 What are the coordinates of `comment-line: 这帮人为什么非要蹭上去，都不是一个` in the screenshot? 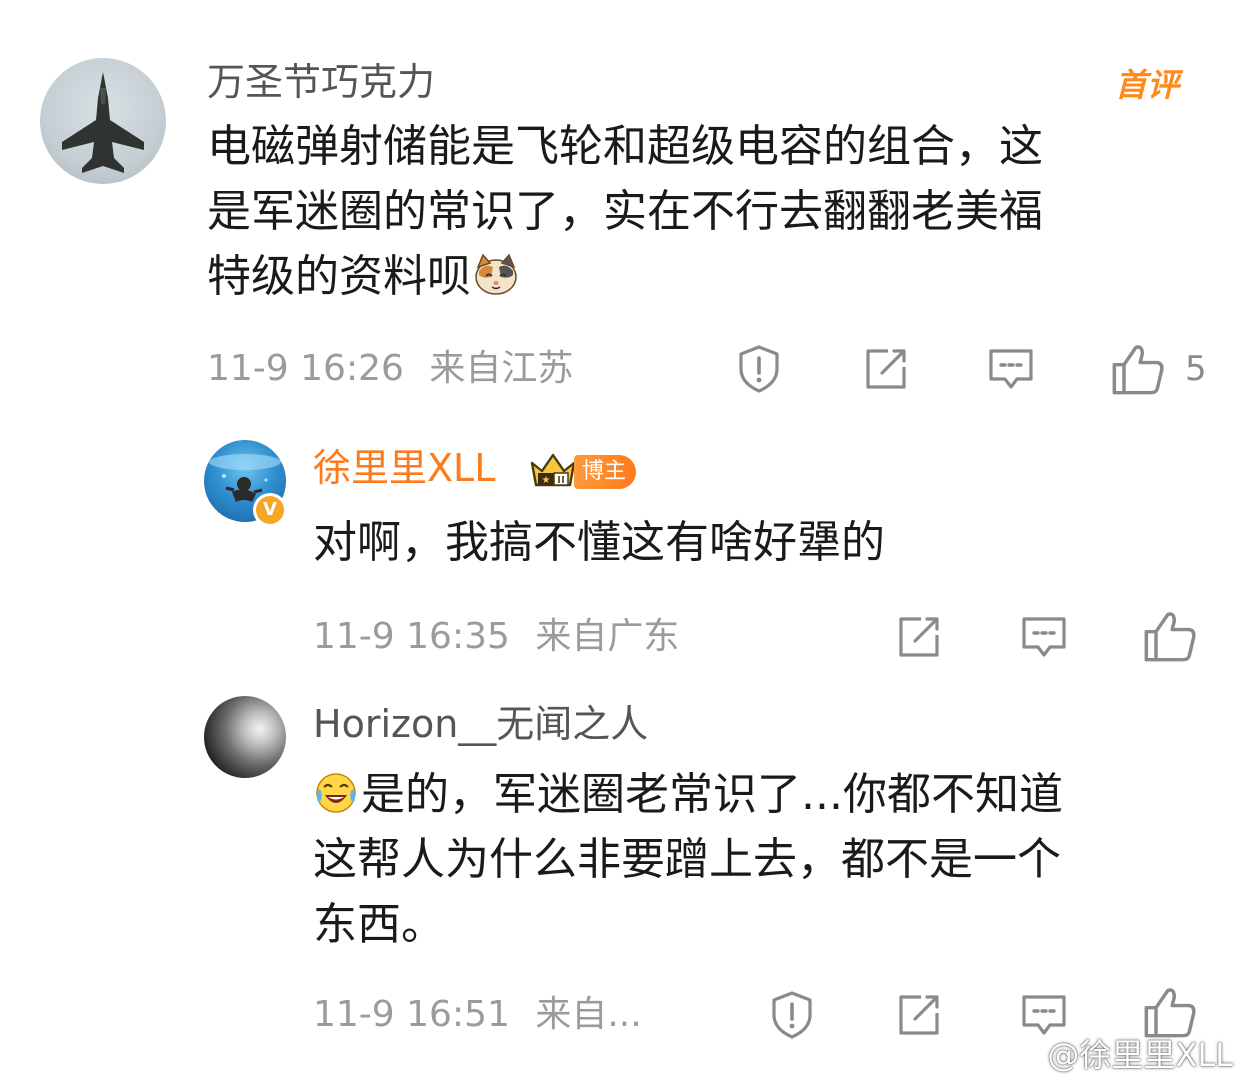 It's located at (687, 859).